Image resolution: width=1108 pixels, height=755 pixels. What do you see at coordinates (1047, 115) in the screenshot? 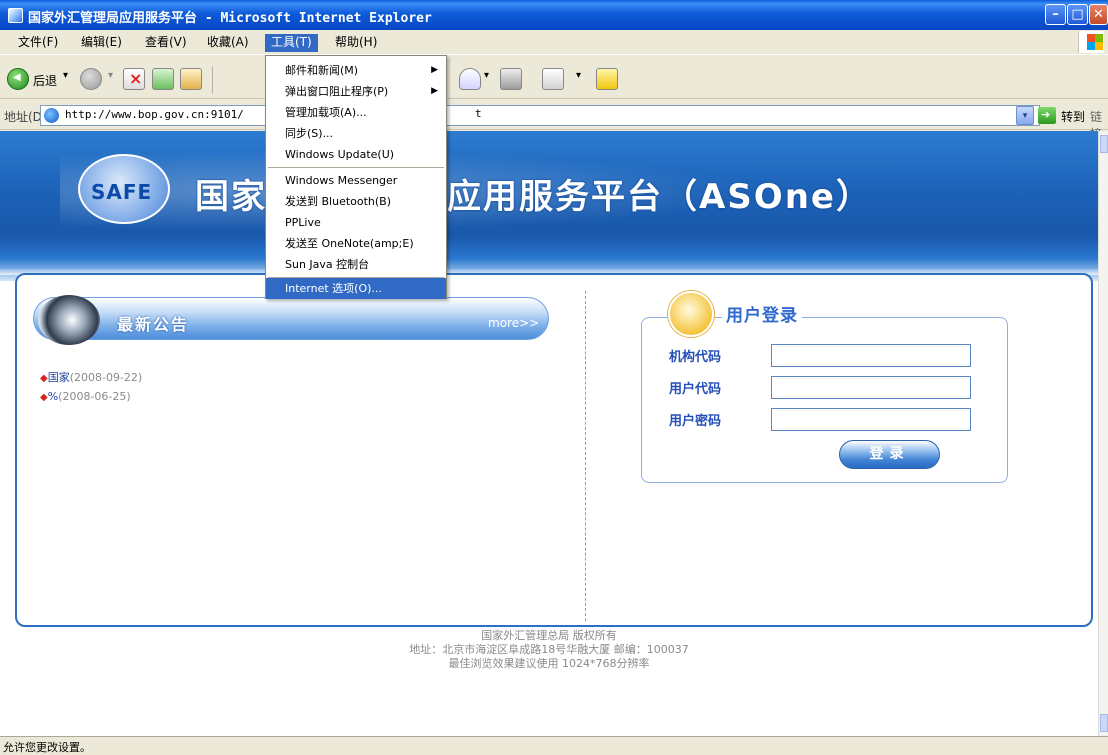
I see `go-arrow-icon` at bounding box center [1047, 115].